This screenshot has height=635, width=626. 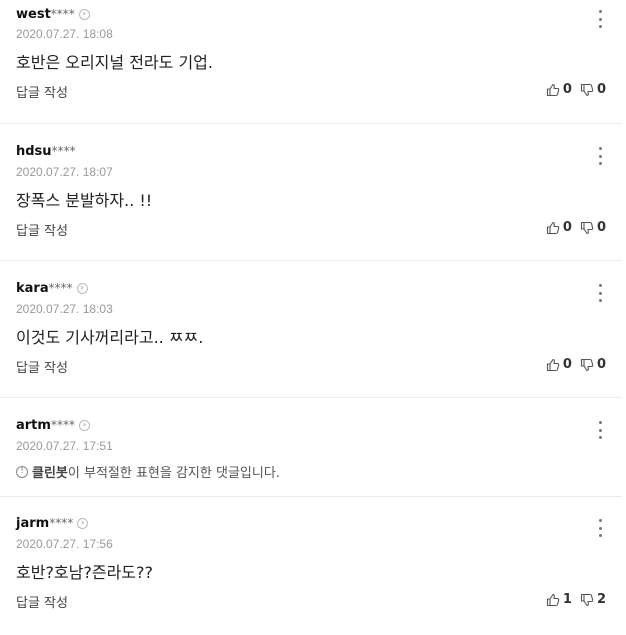 What do you see at coordinates (64, 446) in the screenshot?
I see `comment-date: 2020.07.27. 17:51` at bounding box center [64, 446].